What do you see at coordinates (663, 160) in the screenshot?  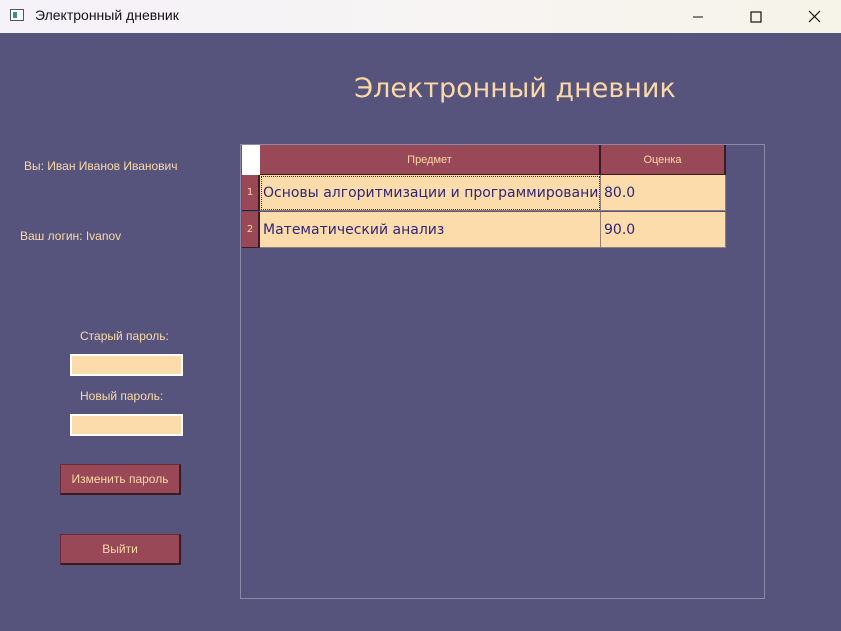 I see `column-header-grade: Оценка` at bounding box center [663, 160].